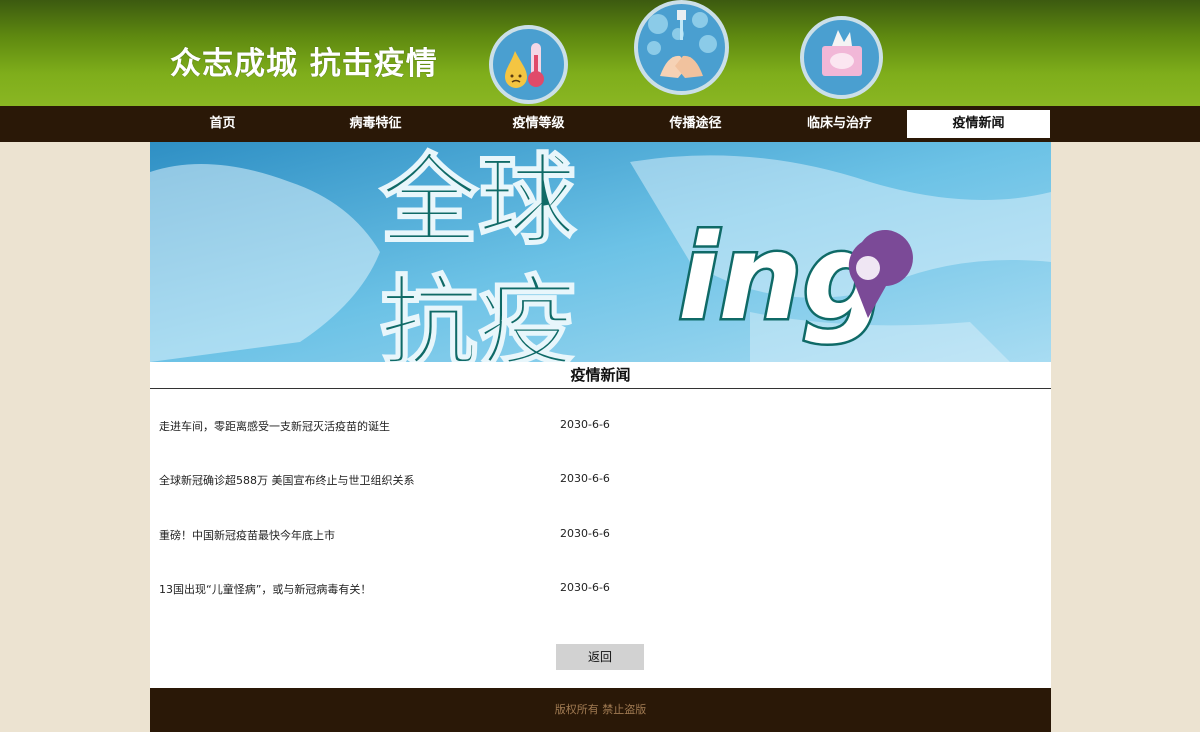  What do you see at coordinates (478, 201) in the screenshot?
I see `banner-line1: 全球` at bounding box center [478, 201].